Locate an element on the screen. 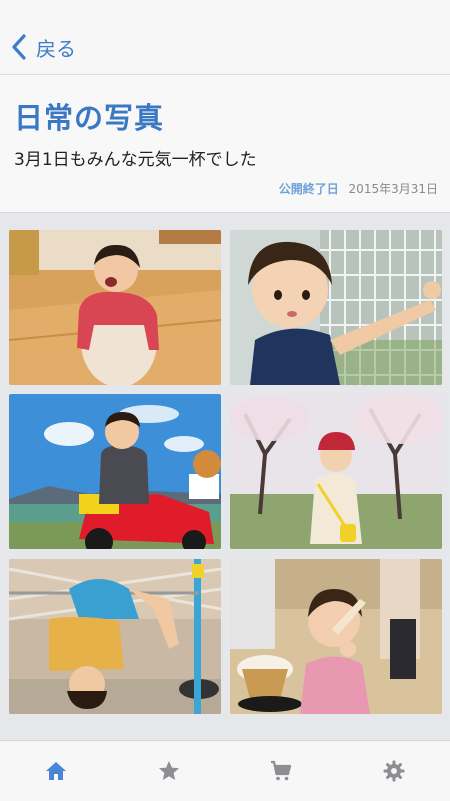 The width and height of the screenshot is (450, 801). back-button: 戻る is located at coordinates (43, 47).